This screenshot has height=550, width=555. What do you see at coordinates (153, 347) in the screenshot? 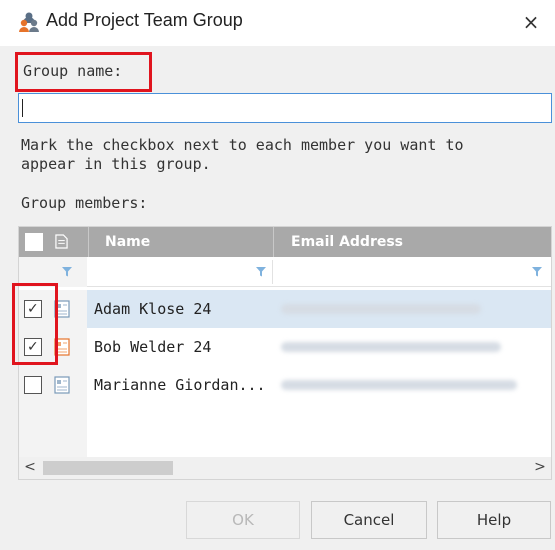
I see `member-name: Bob Welder 24` at bounding box center [153, 347].